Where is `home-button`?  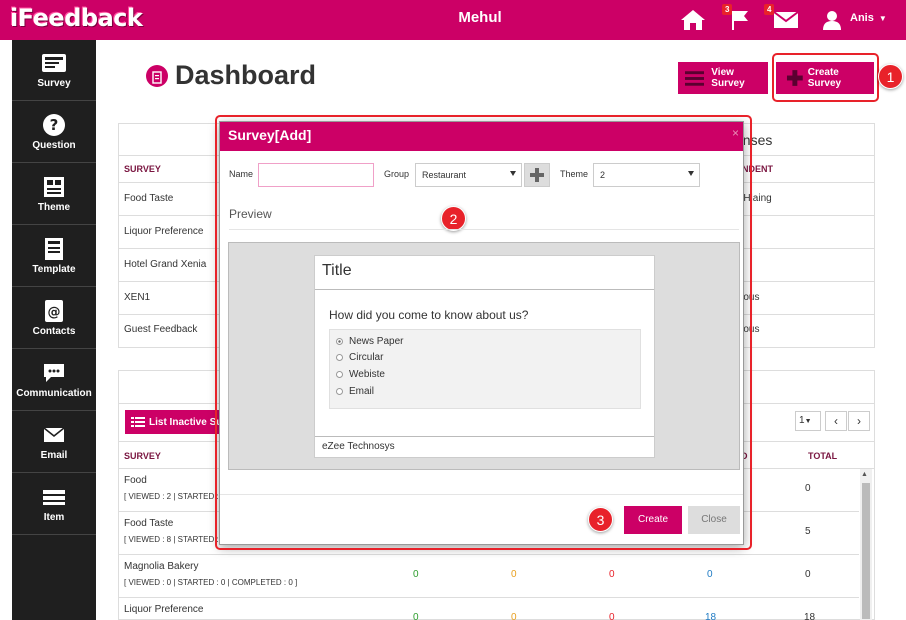 home-button is located at coordinates (693, 20).